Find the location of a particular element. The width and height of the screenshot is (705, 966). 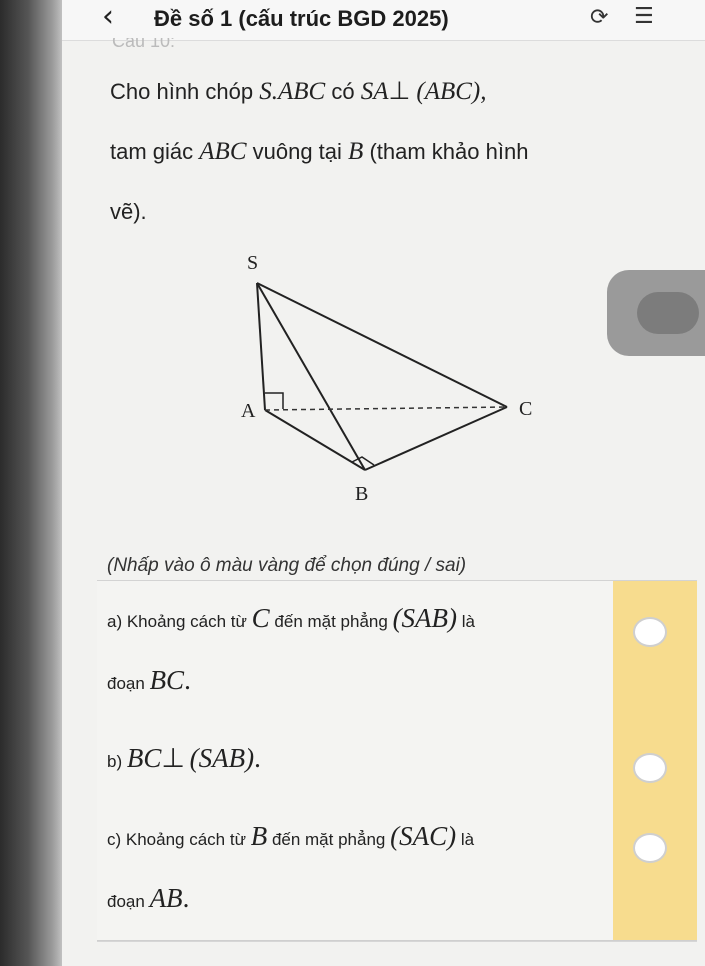

statement-b-text: b) BC⊥ (SAB). is located at coordinates (184, 758).